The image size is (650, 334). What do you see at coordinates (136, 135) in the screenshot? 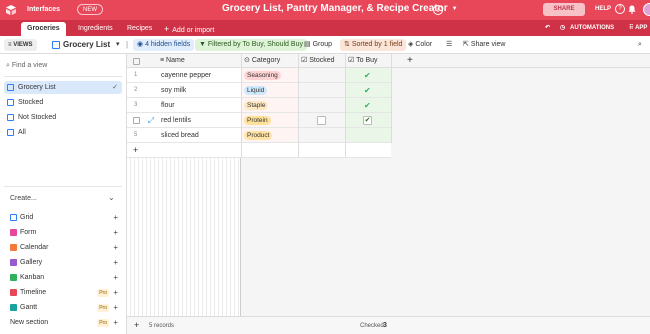
I see `row-number: 5` at bounding box center [136, 135].